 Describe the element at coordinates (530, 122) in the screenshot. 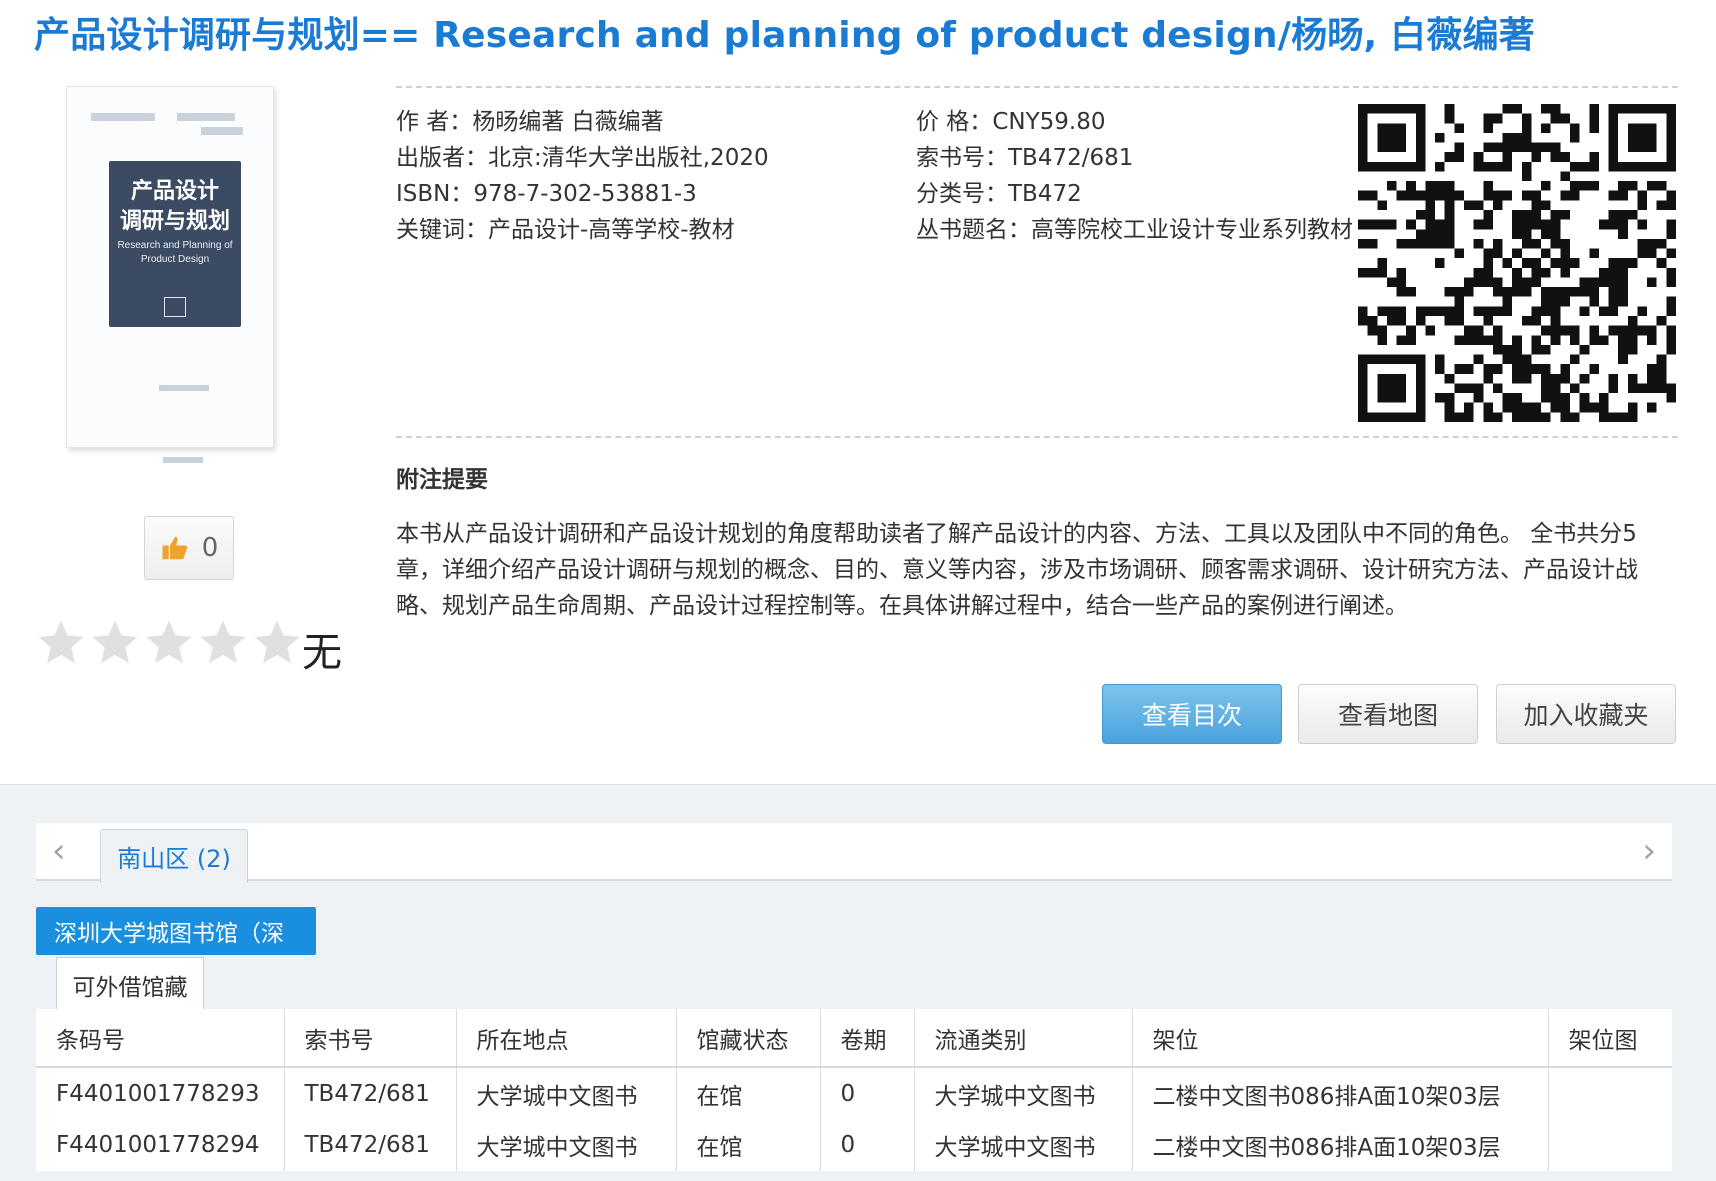

I see `meta-author: 作 者：杨旸编著 白薇编著` at that location.